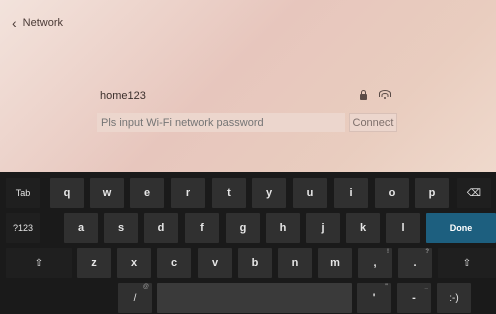  I want to click on key-g: g, so click(243, 228).